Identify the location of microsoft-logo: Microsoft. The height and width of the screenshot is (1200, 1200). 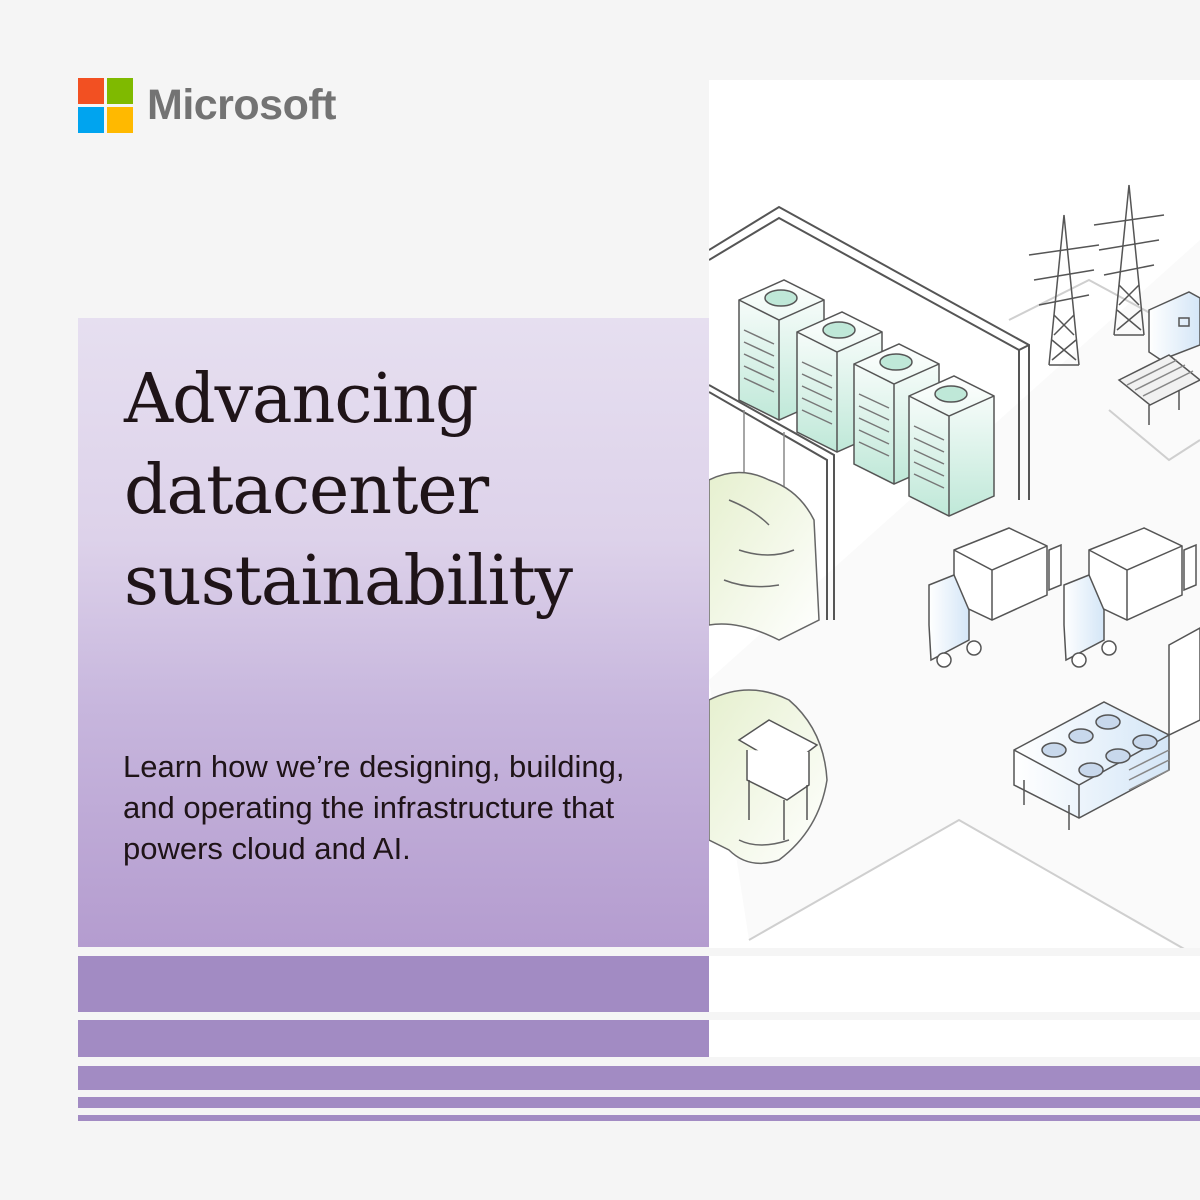
(207, 105).